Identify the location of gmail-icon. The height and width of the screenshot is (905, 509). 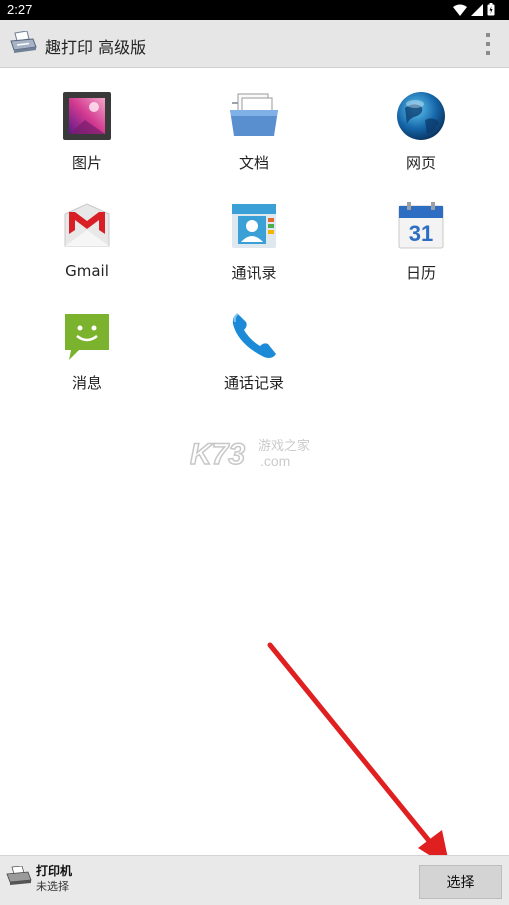
(87, 225).